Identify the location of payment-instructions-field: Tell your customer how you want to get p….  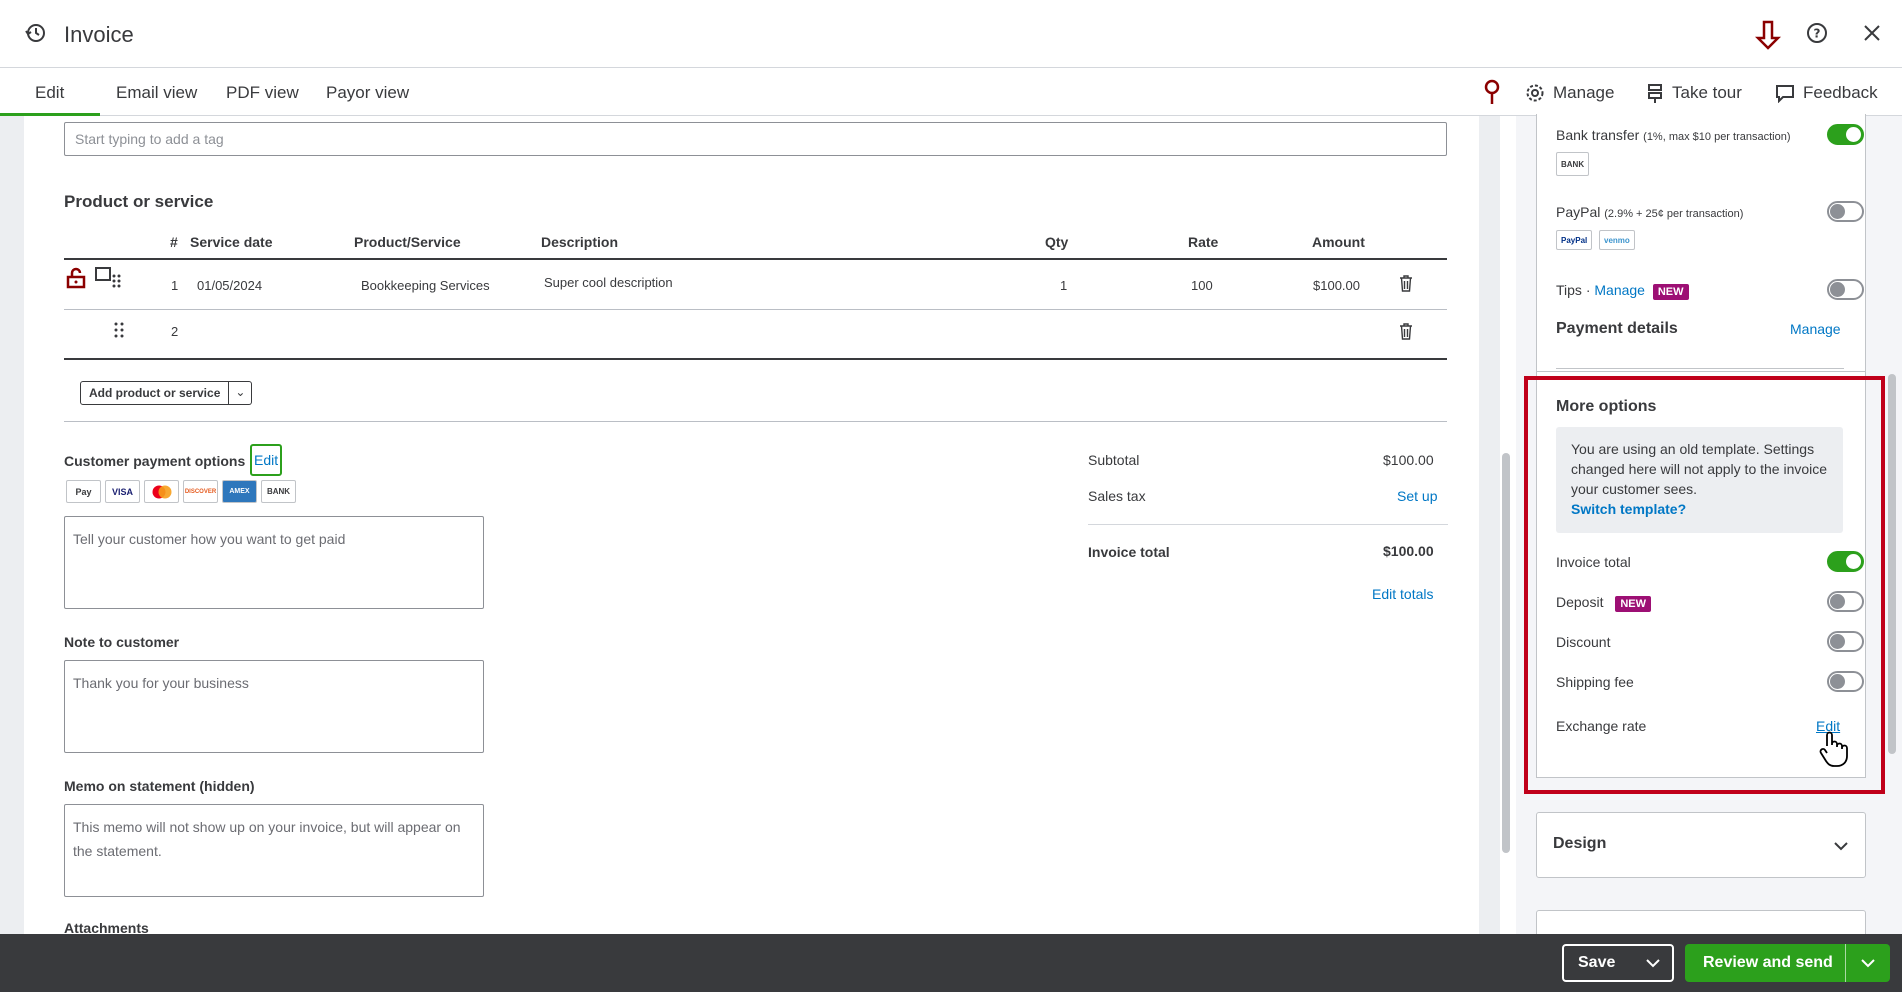
(274, 562).